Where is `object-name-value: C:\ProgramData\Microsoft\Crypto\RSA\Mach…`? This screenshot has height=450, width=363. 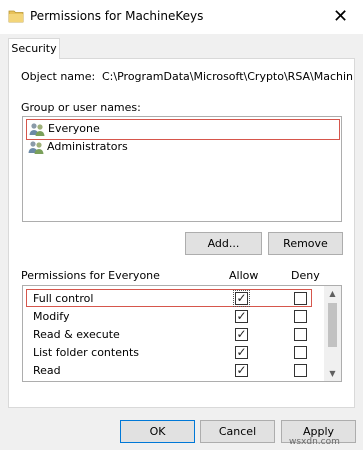 object-name-value: C:\ProgramData\Microsoft\Crypto\RSA\Mach… is located at coordinates (227, 76).